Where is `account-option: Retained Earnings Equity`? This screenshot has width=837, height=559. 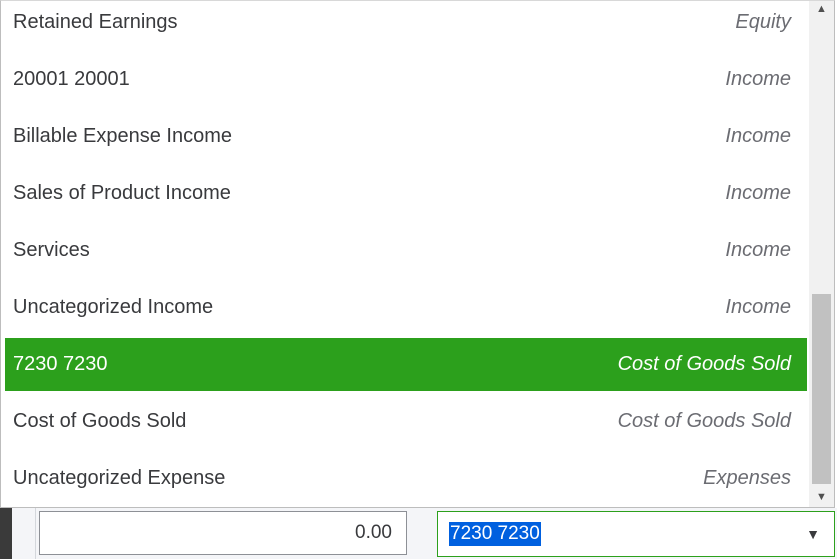
account-option: Retained Earnings Equity is located at coordinates (406, 24).